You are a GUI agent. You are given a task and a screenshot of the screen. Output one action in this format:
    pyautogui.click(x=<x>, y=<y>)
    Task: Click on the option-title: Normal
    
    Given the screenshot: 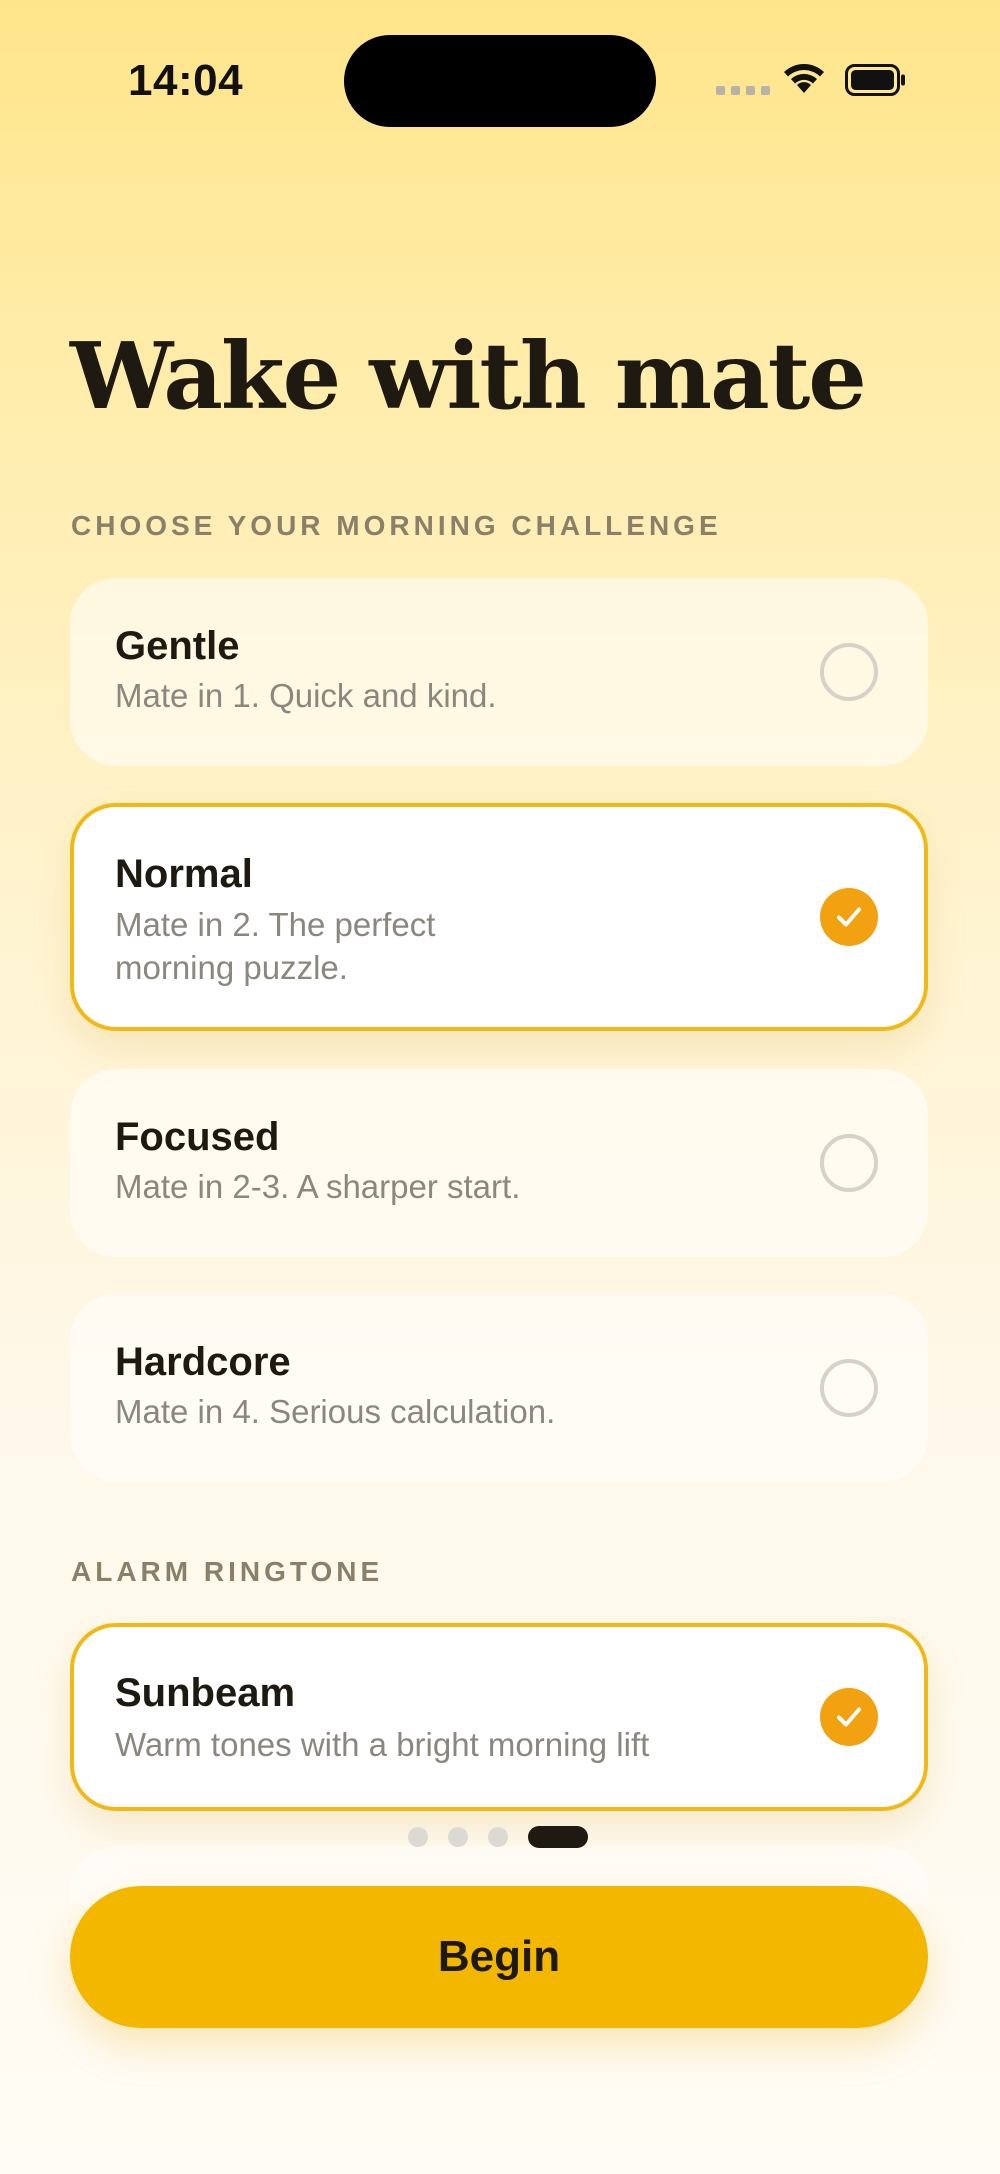 What is the action you would take?
    pyautogui.click(x=184, y=874)
    